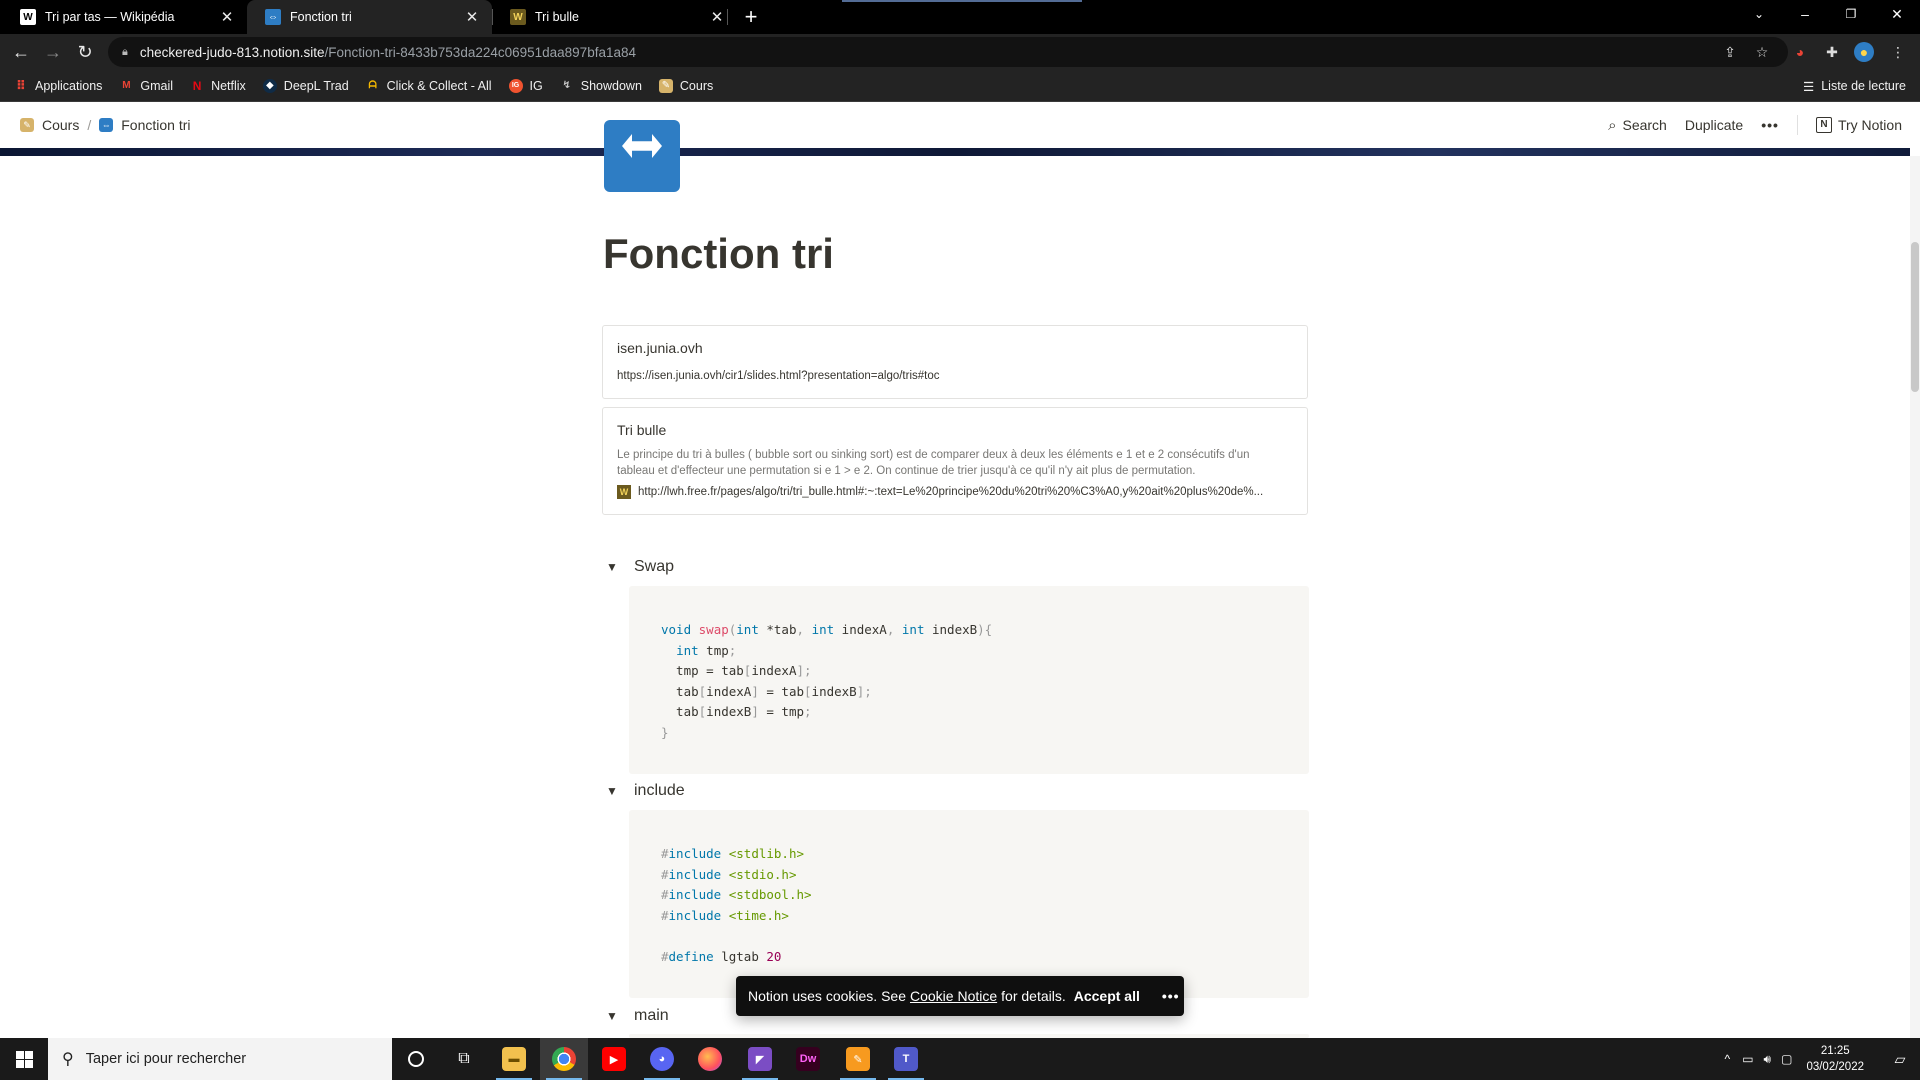 The image size is (1920, 1080). What do you see at coordinates (85, 52) in the screenshot?
I see `reload-icon: ↻` at bounding box center [85, 52].